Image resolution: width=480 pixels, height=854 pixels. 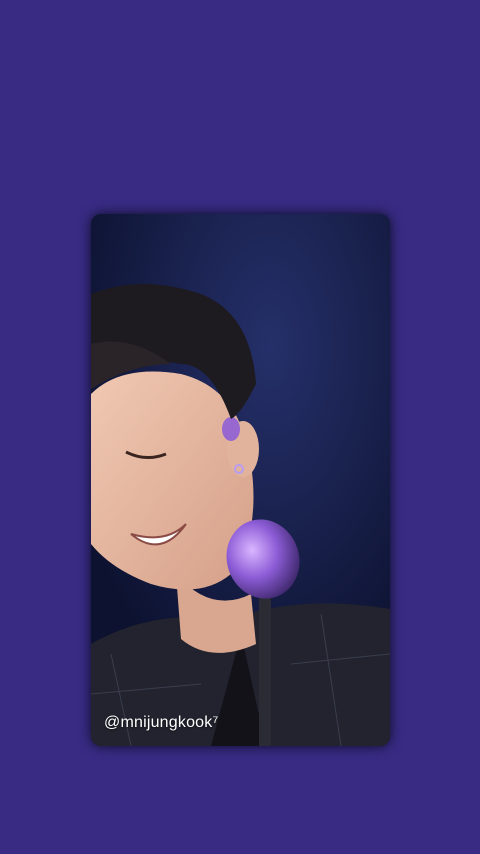 What do you see at coordinates (161, 722) in the screenshot?
I see `watermark: @mnijungkook⁷` at bounding box center [161, 722].